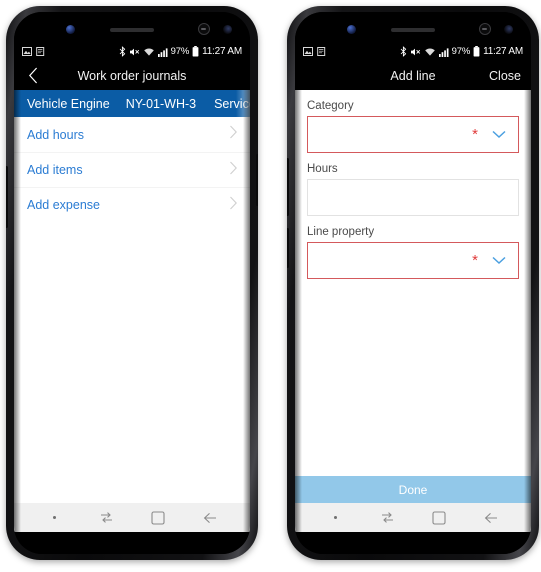  Describe the element at coordinates (7, 197) in the screenshot. I see `volume-button-left` at that location.